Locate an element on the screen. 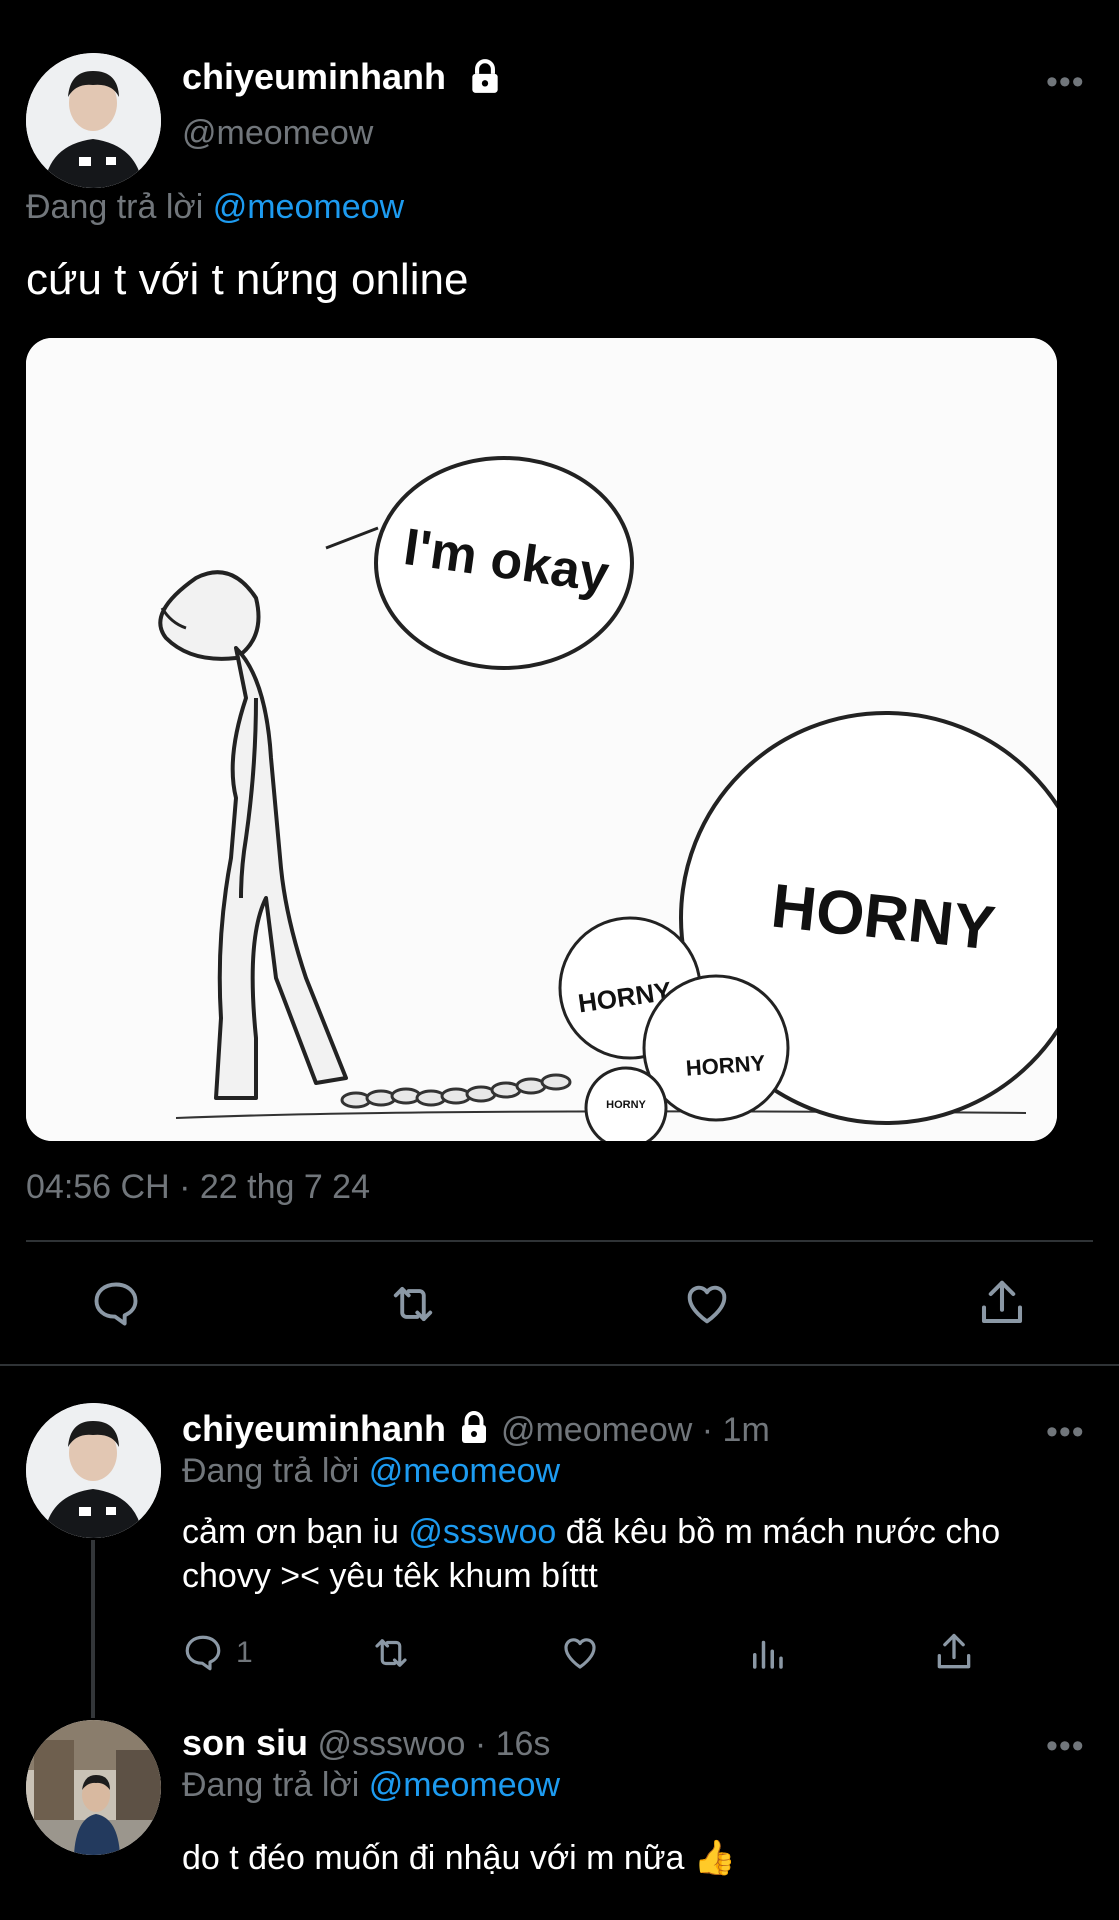 Image resolution: width=1119 pixels, height=1920 pixels. timestamp: 04:56 CH · 22 thg 7 24 is located at coordinates (198, 1187).